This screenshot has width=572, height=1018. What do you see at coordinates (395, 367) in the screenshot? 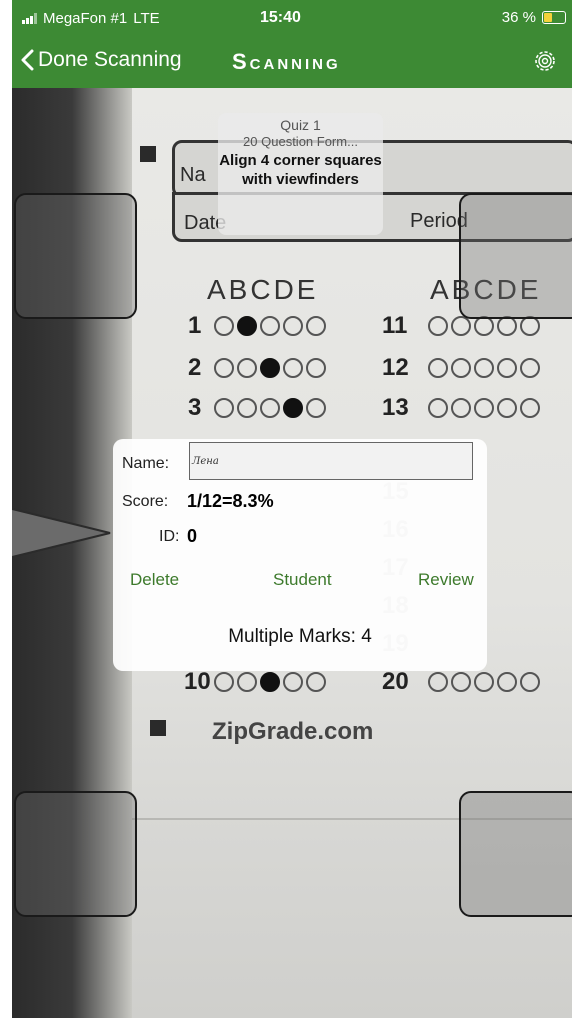
I see `row-number: 12` at bounding box center [395, 367].